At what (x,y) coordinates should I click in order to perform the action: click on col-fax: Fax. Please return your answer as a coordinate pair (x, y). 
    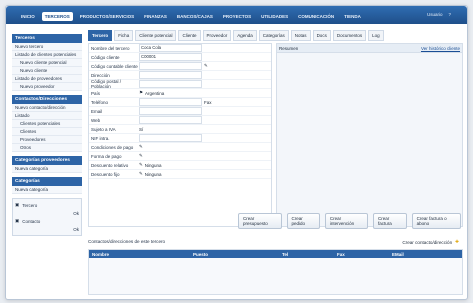
    Looking at the image, I should click on (361, 254).